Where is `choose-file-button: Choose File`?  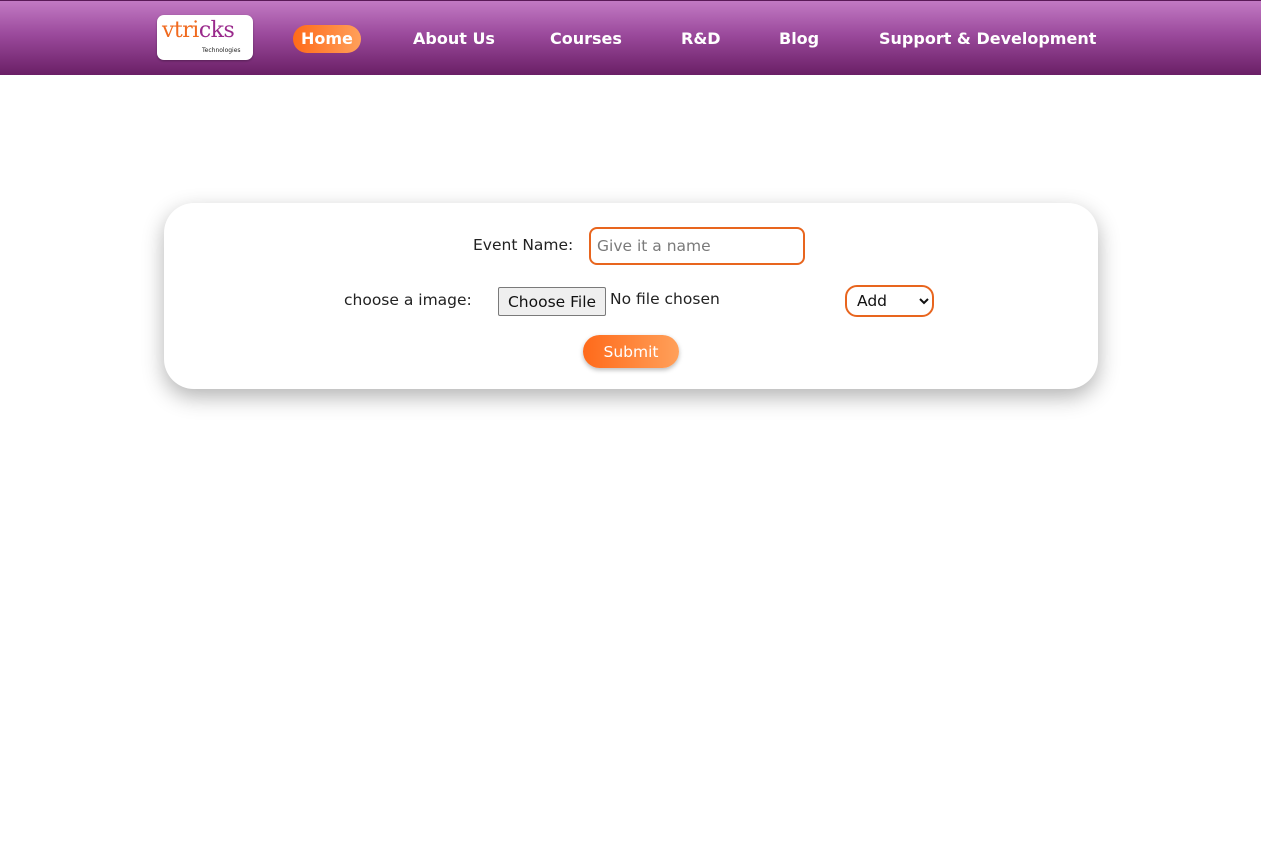
choose-file-button: Choose File is located at coordinates (552, 301).